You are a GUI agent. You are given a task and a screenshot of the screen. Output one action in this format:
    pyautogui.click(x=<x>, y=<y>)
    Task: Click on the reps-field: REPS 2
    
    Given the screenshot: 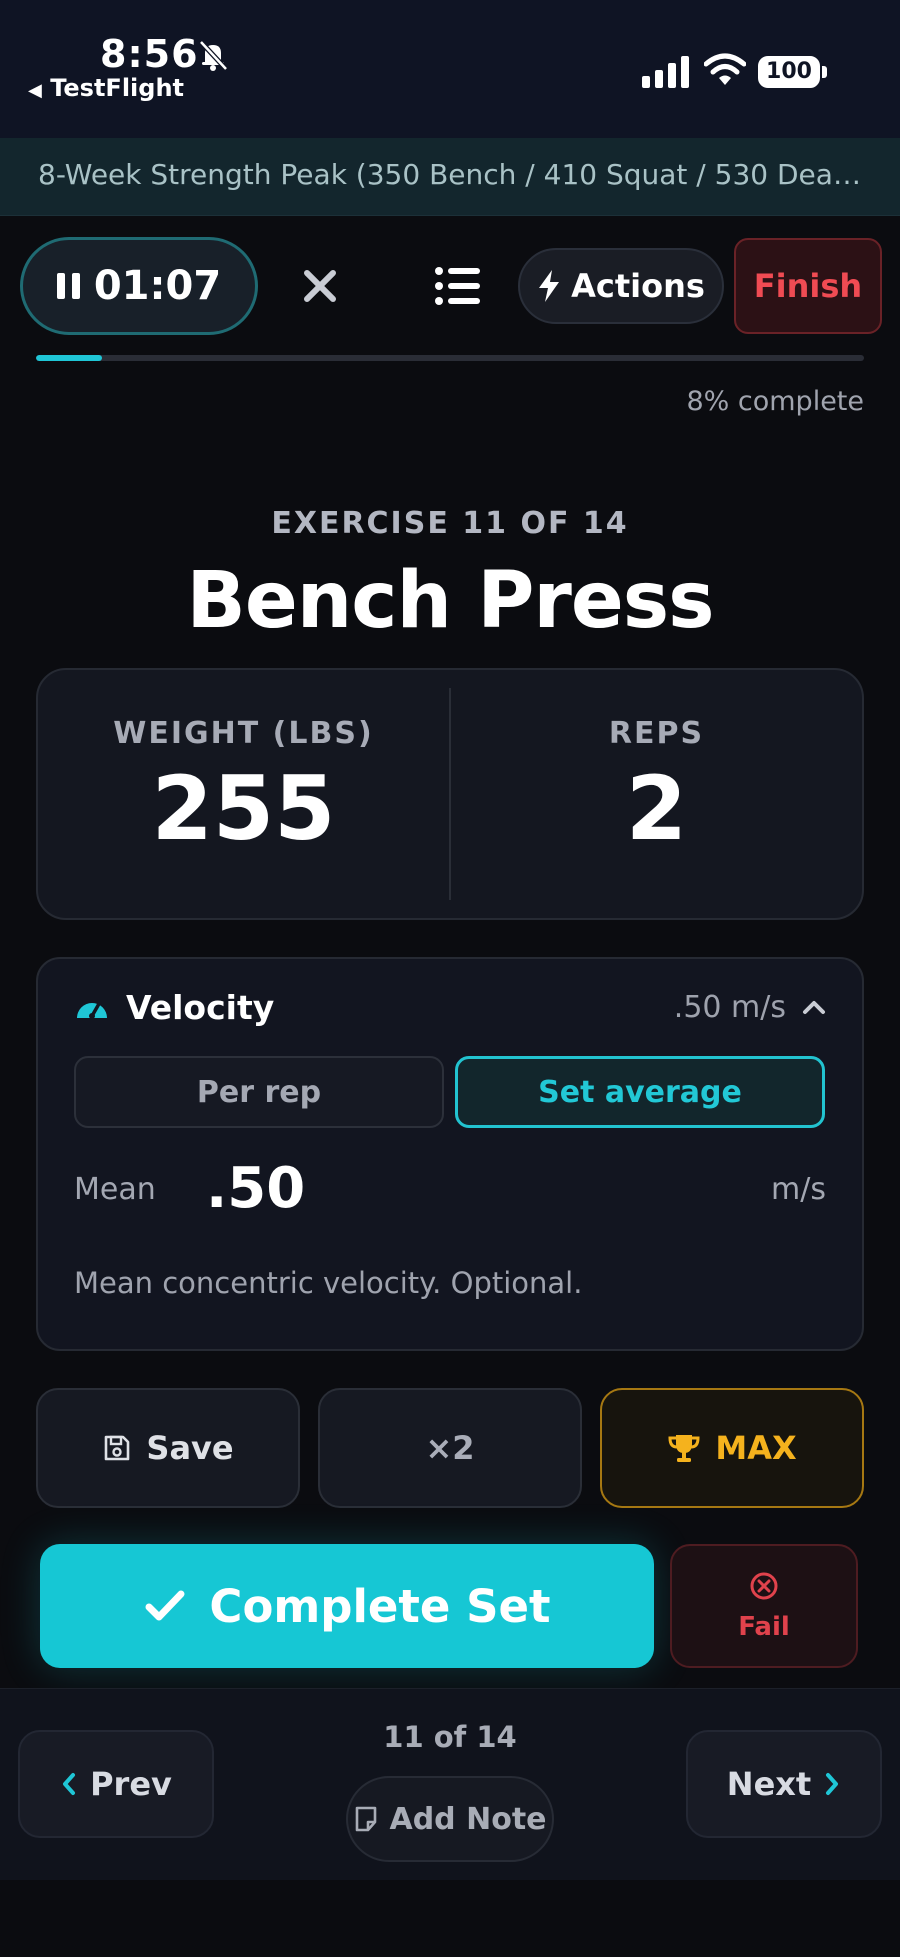 What is the action you would take?
    pyautogui.click(x=656, y=794)
    